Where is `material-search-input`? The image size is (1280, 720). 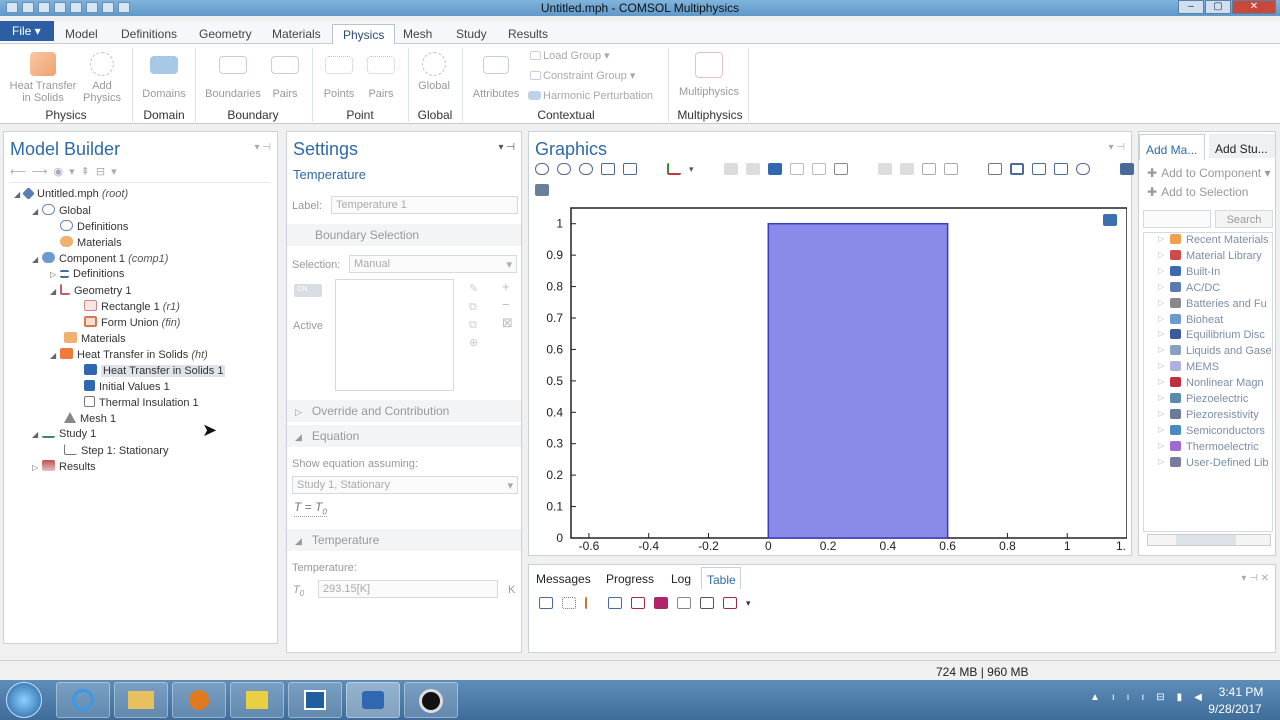 material-search-input is located at coordinates (1177, 219).